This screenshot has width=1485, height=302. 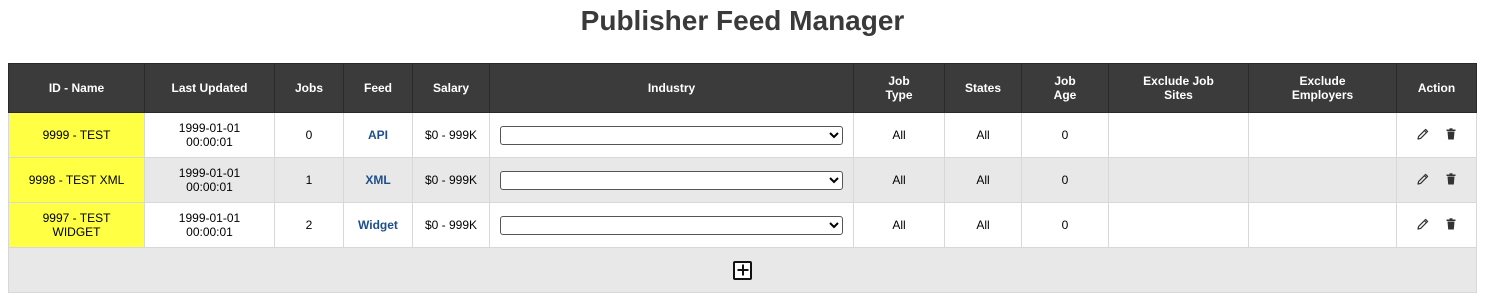 What do you see at coordinates (209, 88) in the screenshot?
I see `header-last-updated: Last Updated` at bounding box center [209, 88].